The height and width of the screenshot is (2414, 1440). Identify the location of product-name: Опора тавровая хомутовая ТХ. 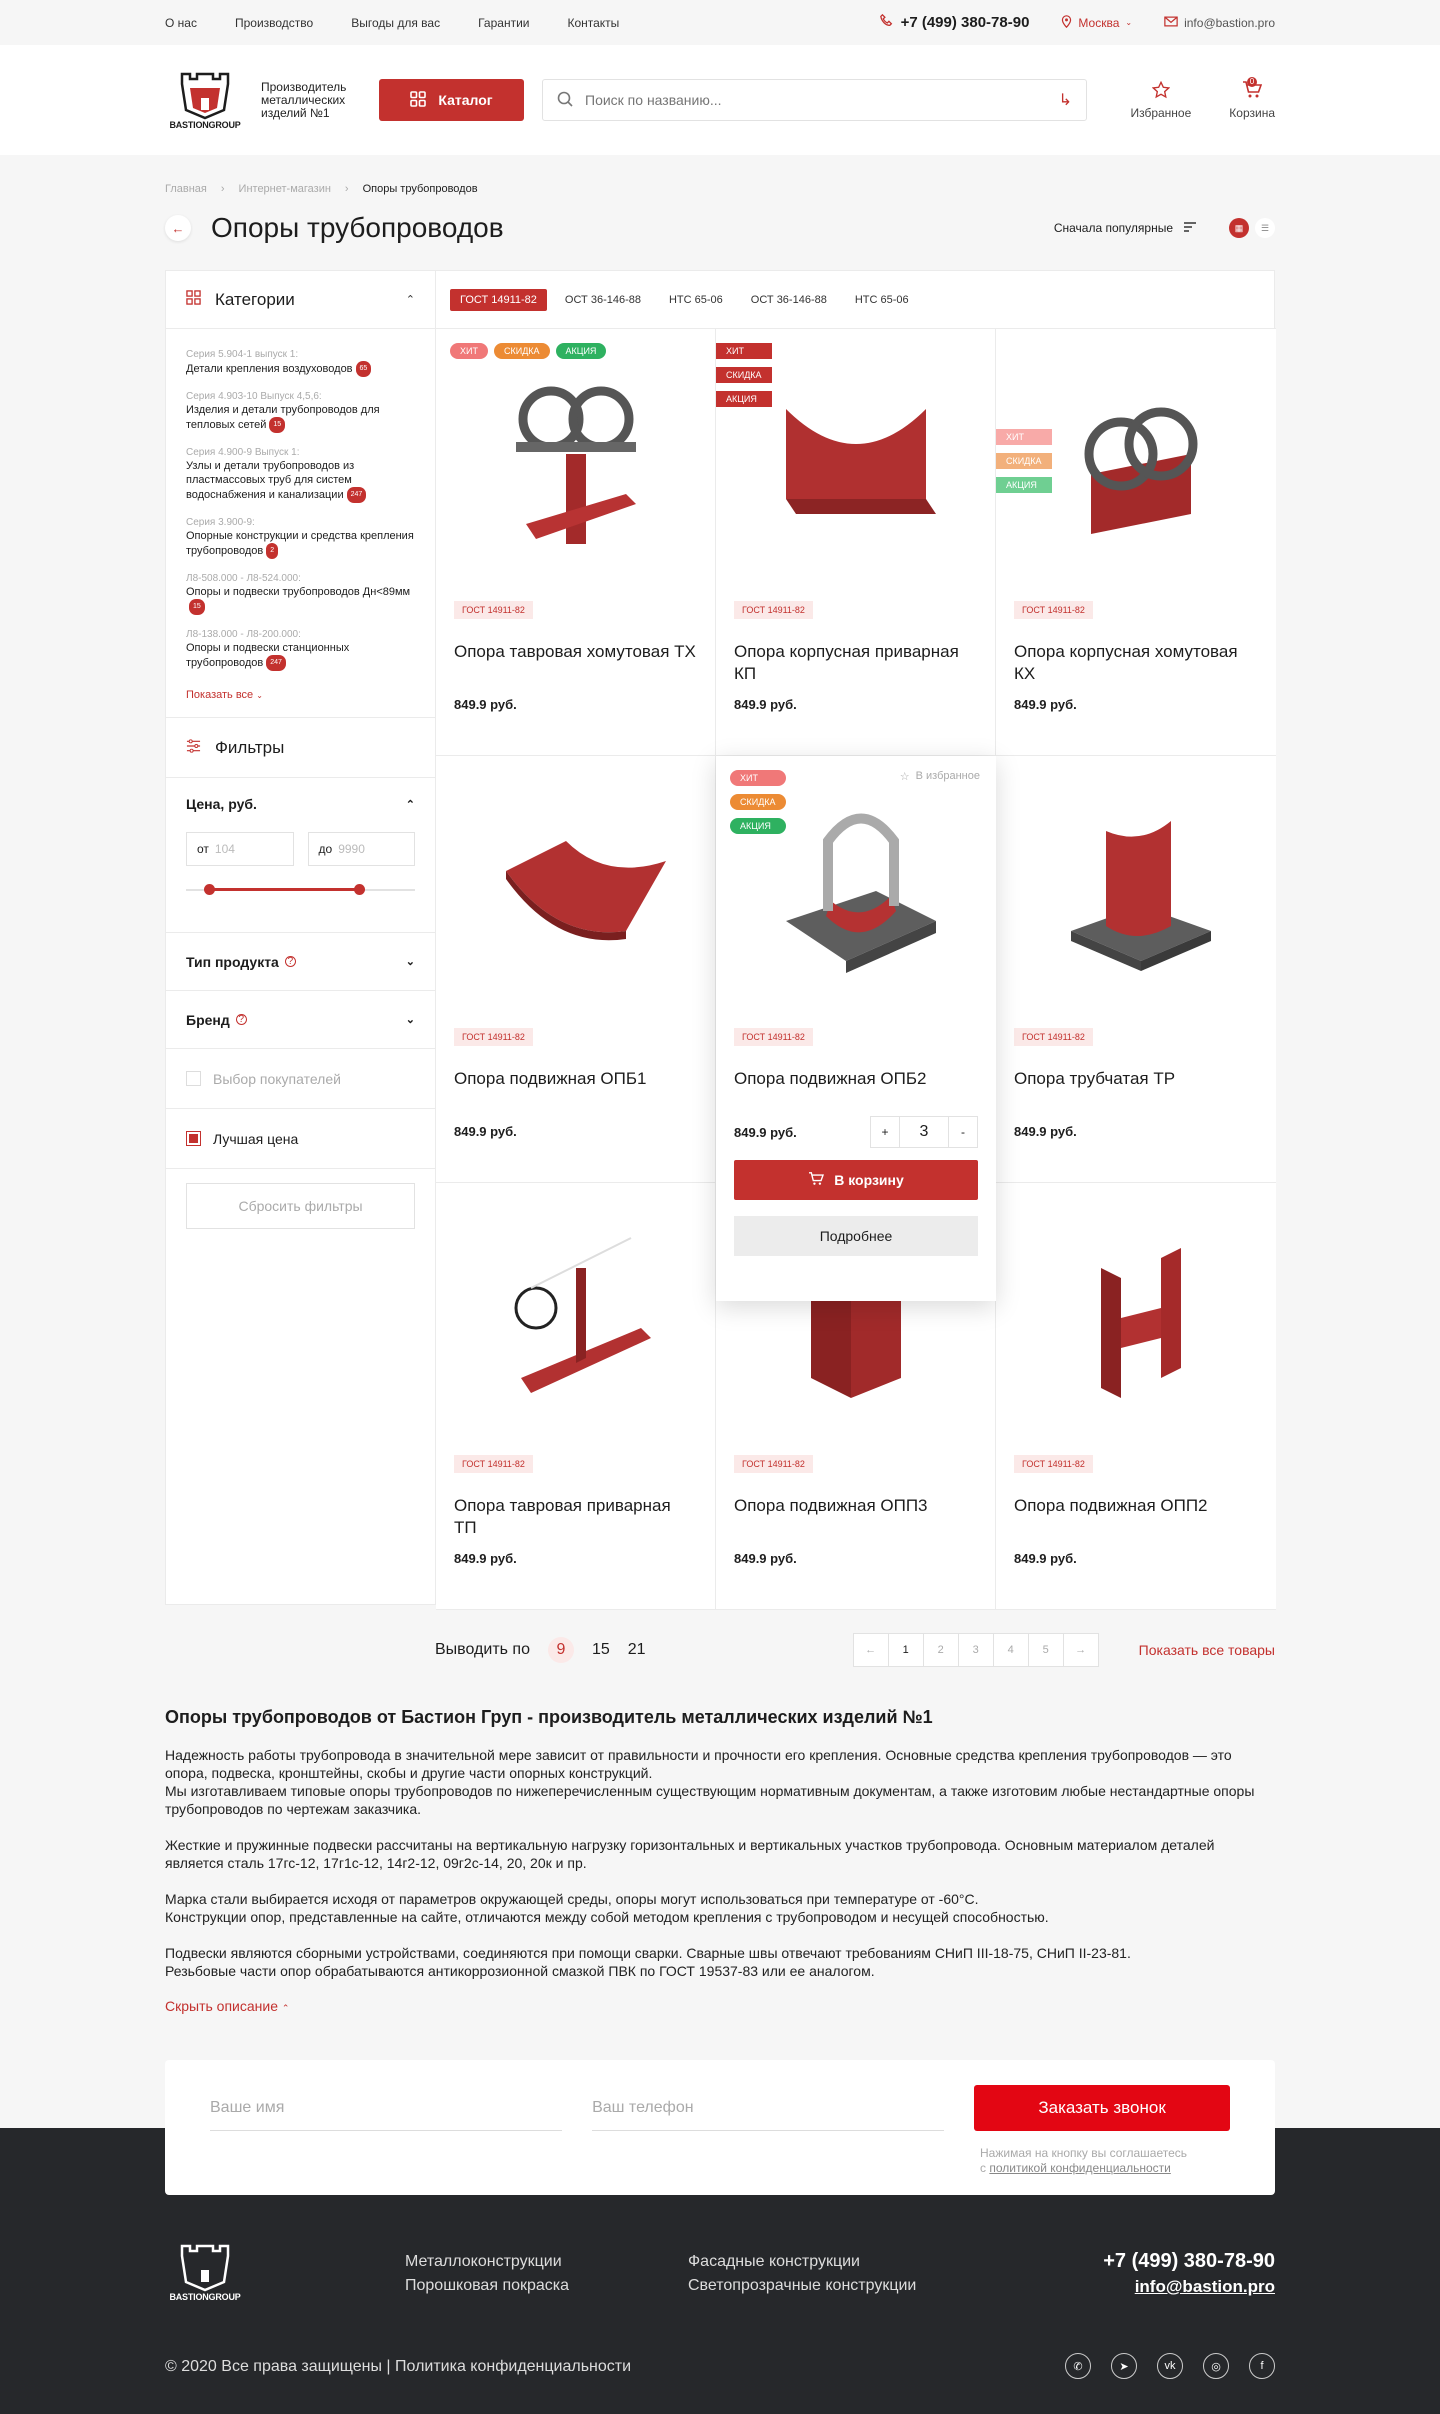
(575, 663).